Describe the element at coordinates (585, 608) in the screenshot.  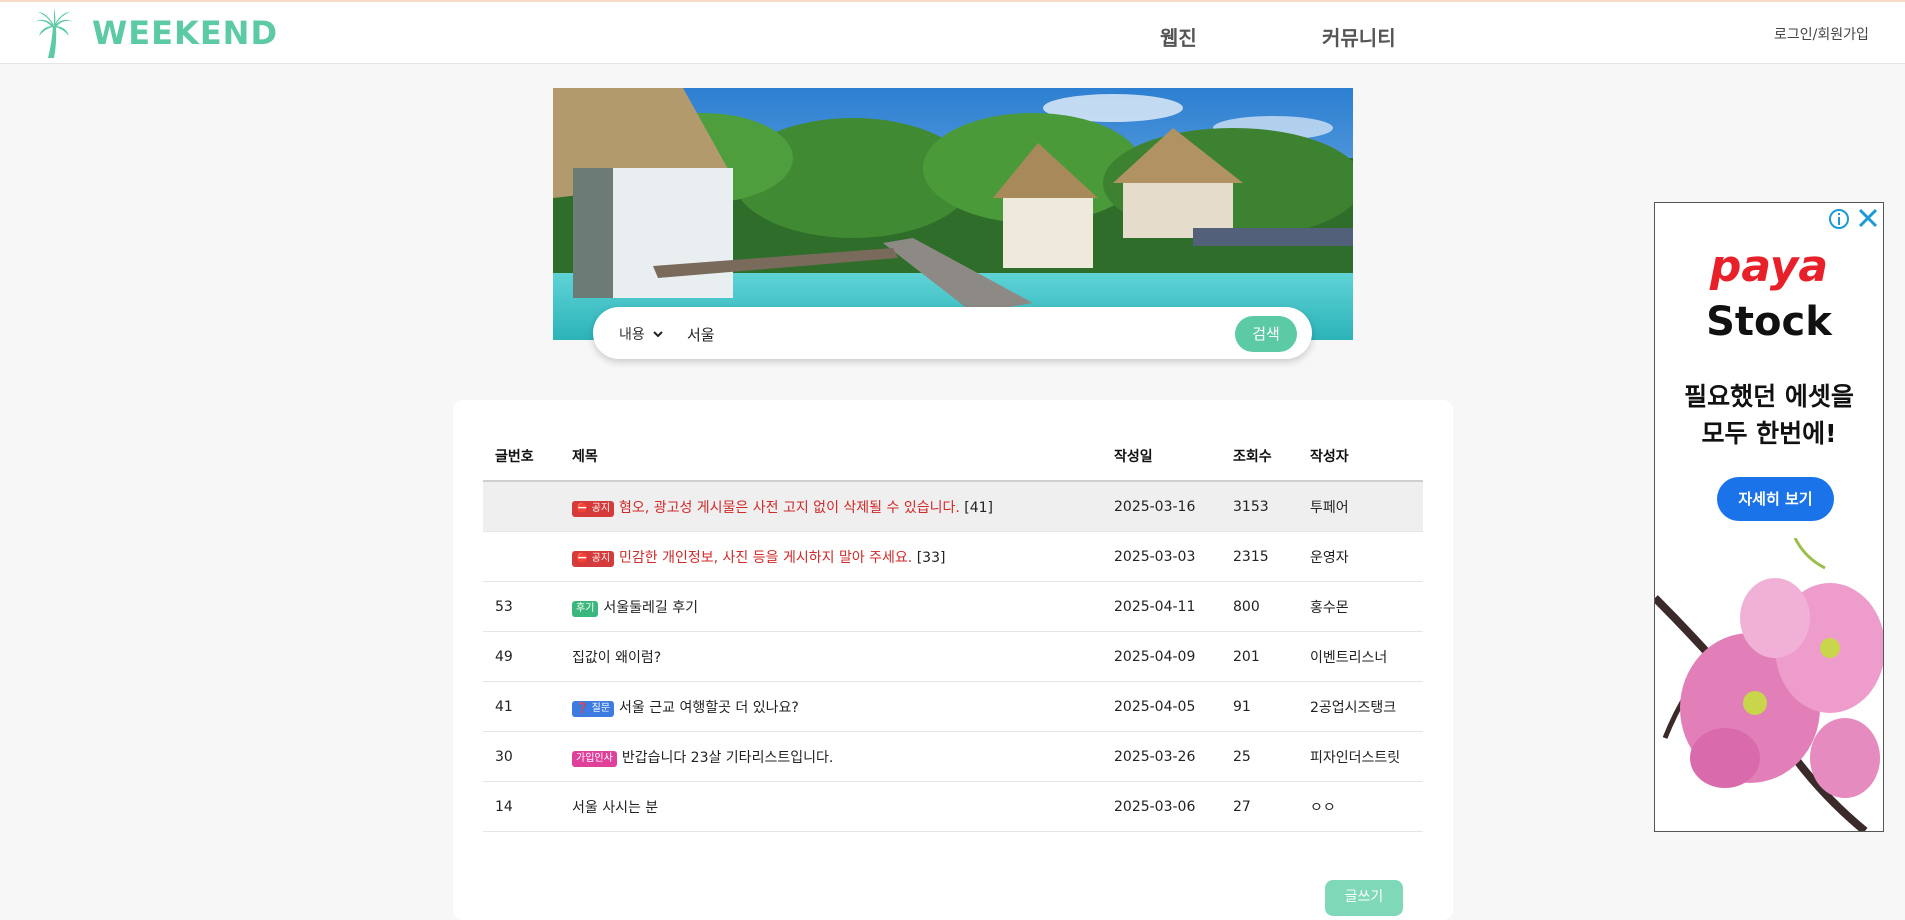
I see `review-badge: 후기` at that location.